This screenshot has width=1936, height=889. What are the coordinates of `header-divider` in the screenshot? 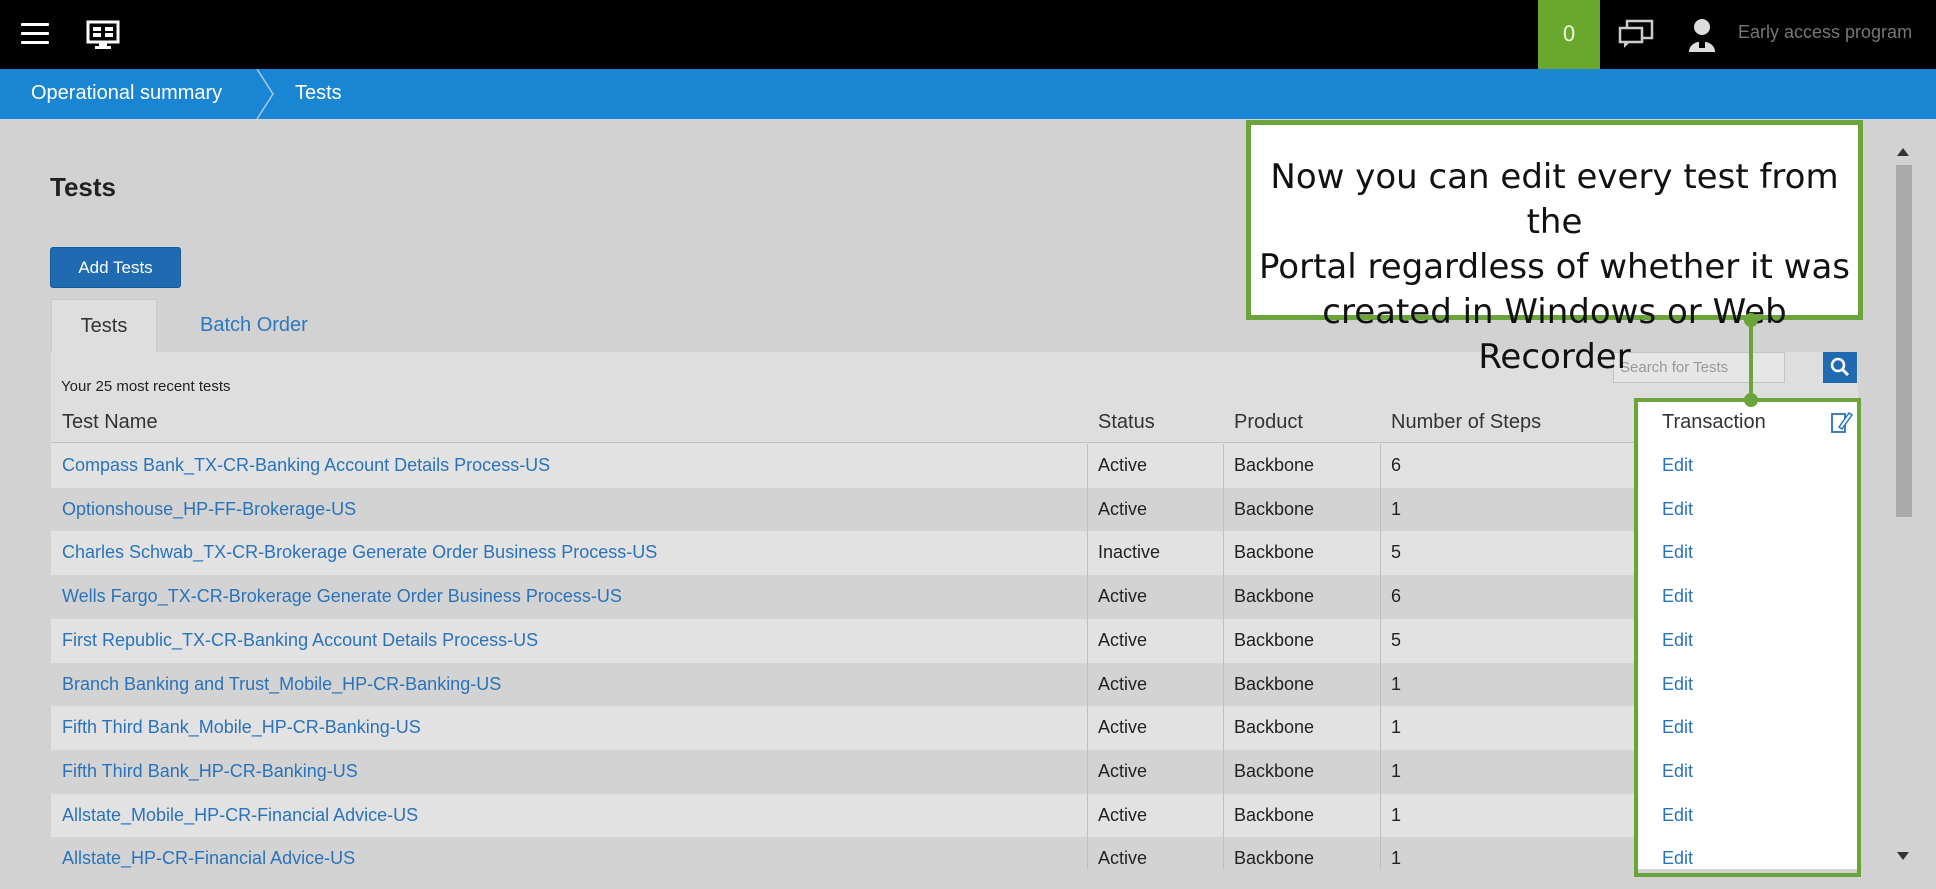 It's located at (954, 442).